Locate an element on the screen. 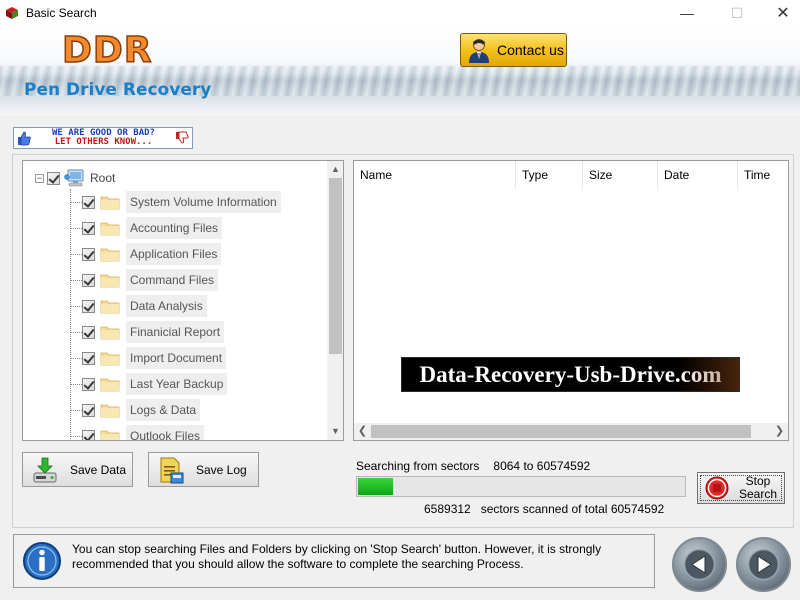  column-header-type: Type is located at coordinates (549, 175).